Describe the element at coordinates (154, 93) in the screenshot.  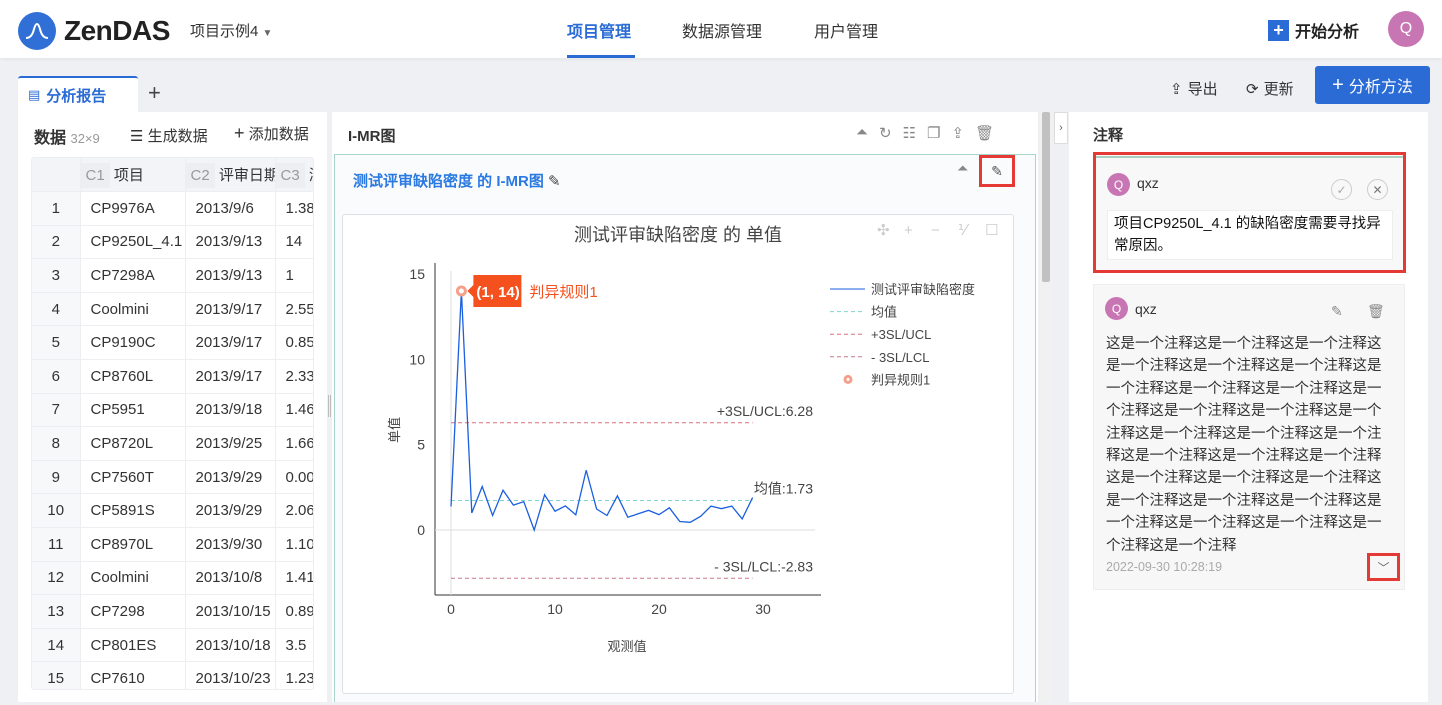
I see `add-tab-button: +` at that location.